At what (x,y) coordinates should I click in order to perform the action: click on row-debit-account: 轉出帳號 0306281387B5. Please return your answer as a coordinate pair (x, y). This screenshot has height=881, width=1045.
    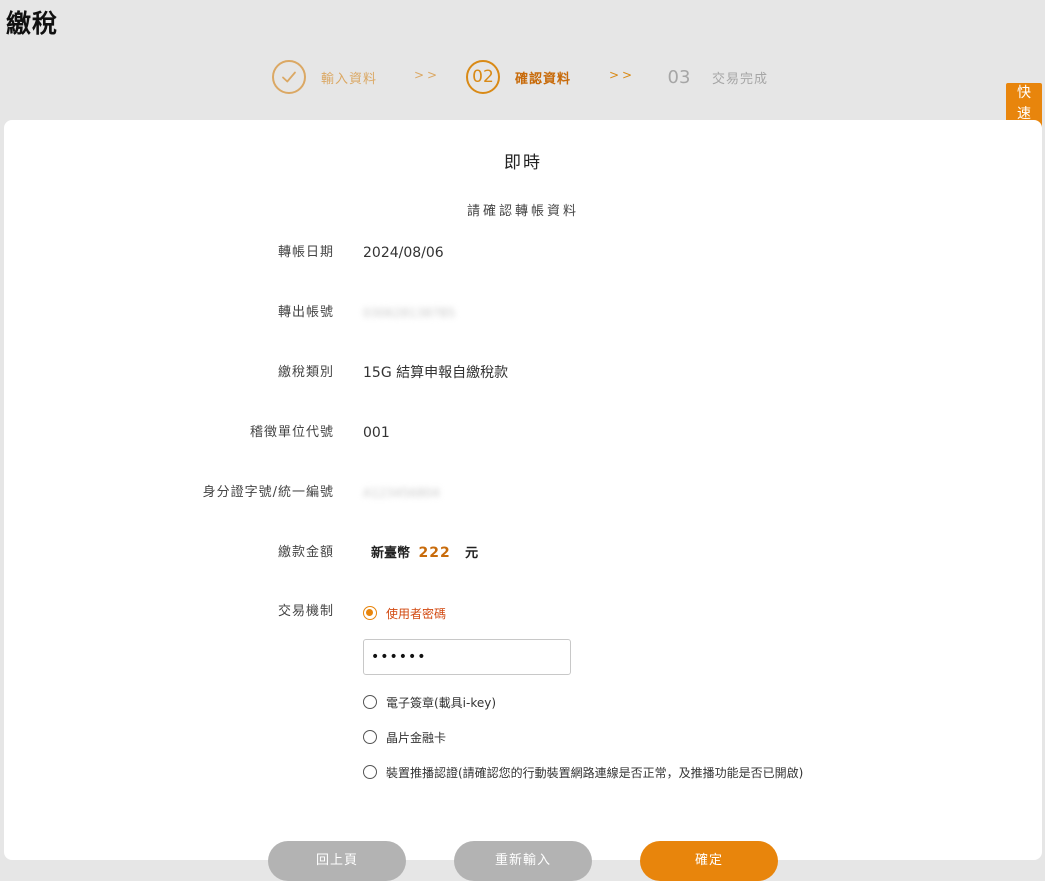
    Looking at the image, I should click on (523, 313).